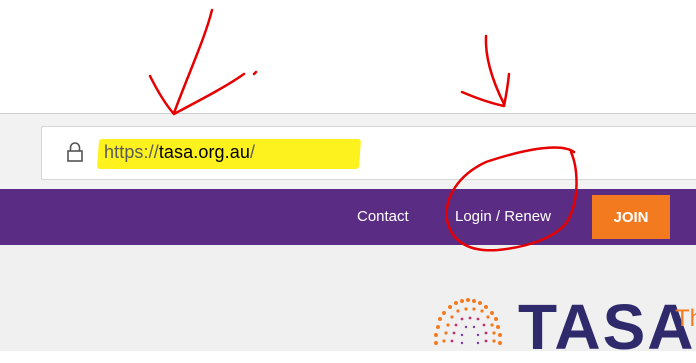  What do you see at coordinates (75, 152) in the screenshot?
I see `lock-icon` at bounding box center [75, 152].